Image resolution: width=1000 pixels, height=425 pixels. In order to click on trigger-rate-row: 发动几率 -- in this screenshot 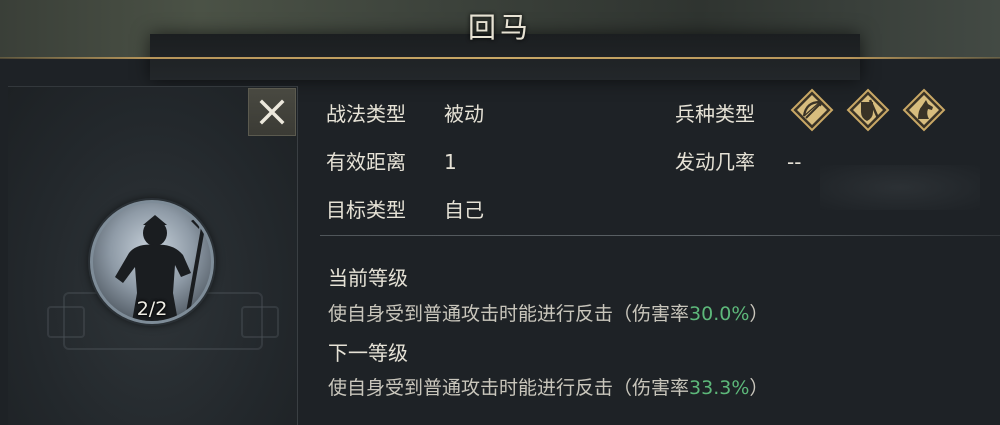, I will do `click(738, 160)`.